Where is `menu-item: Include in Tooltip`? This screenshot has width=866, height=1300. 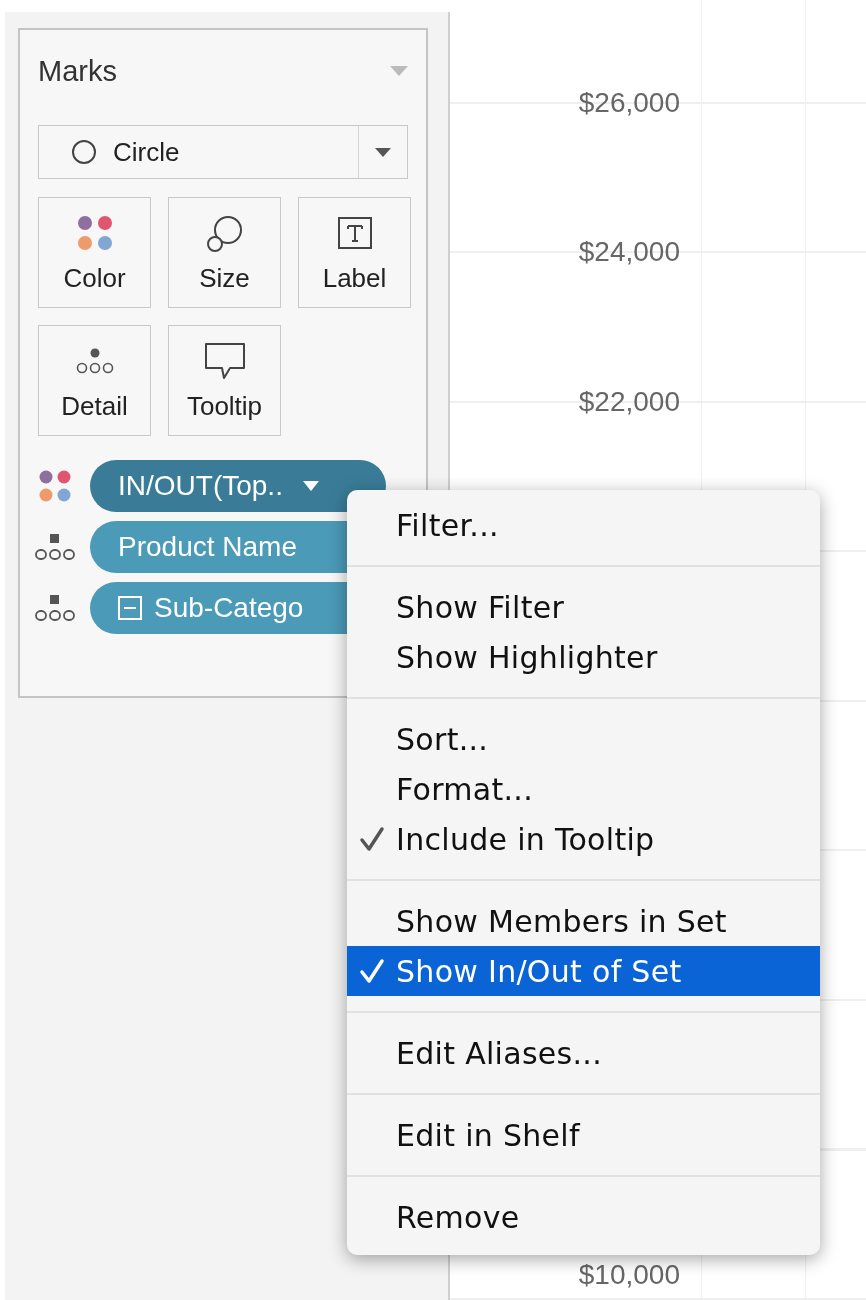
menu-item: Include in Tooltip is located at coordinates (583, 839).